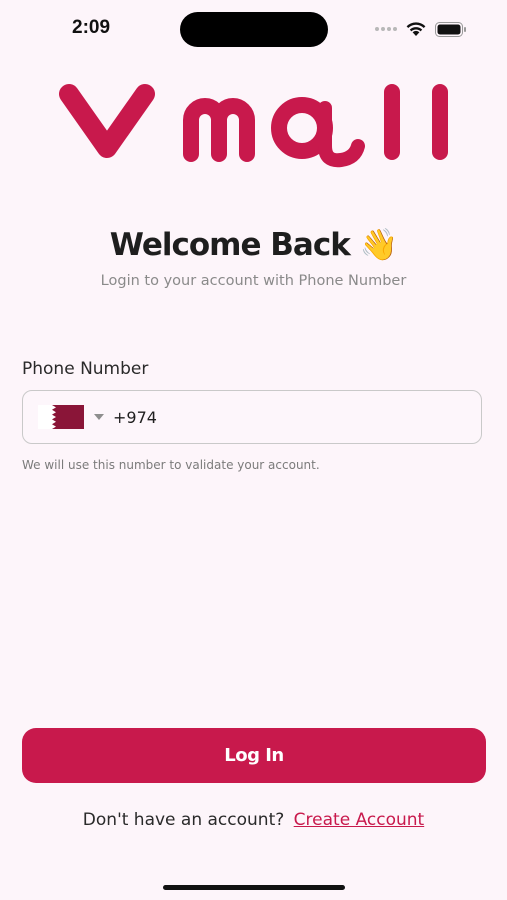 The height and width of the screenshot is (900, 507). What do you see at coordinates (183, 820) in the screenshot?
I see `signup-prompt: Don't have an account?` at bounding box center [183, 820].